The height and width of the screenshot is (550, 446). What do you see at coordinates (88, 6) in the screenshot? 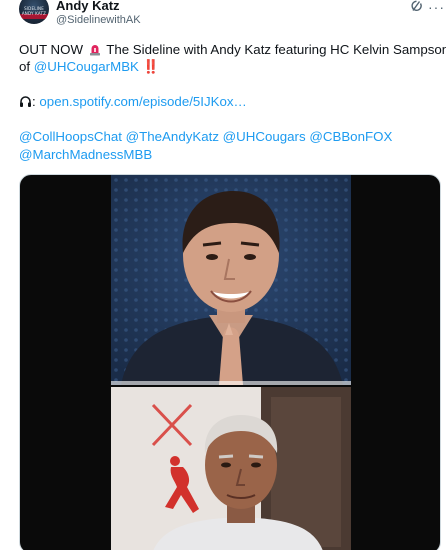
I see `author-name: Andy Katz` at bounding box center [88, 6].